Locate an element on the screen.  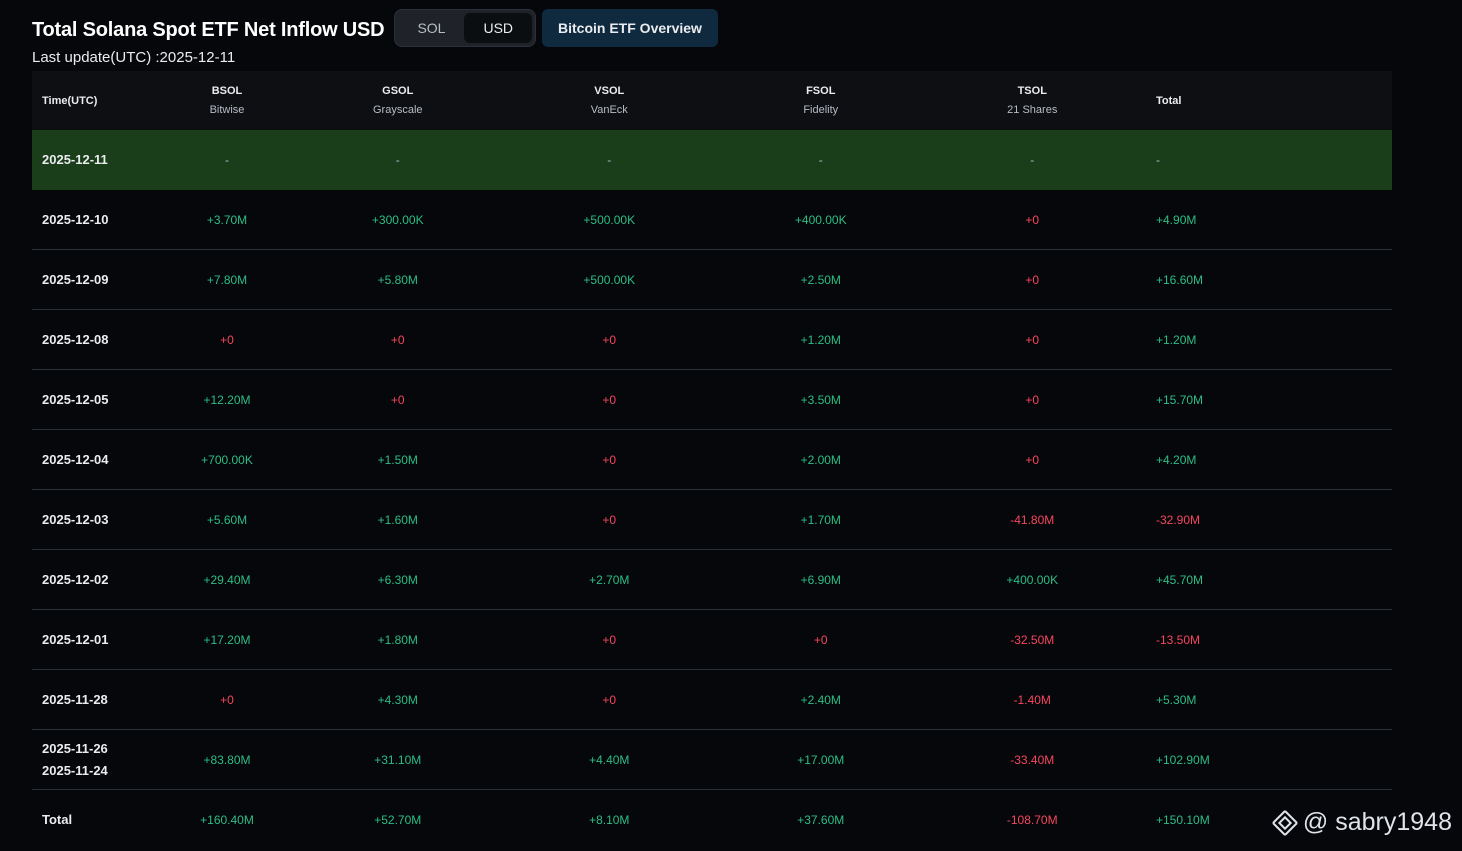
unit-toggle: SOL USD is located at coordinates (465, 28).